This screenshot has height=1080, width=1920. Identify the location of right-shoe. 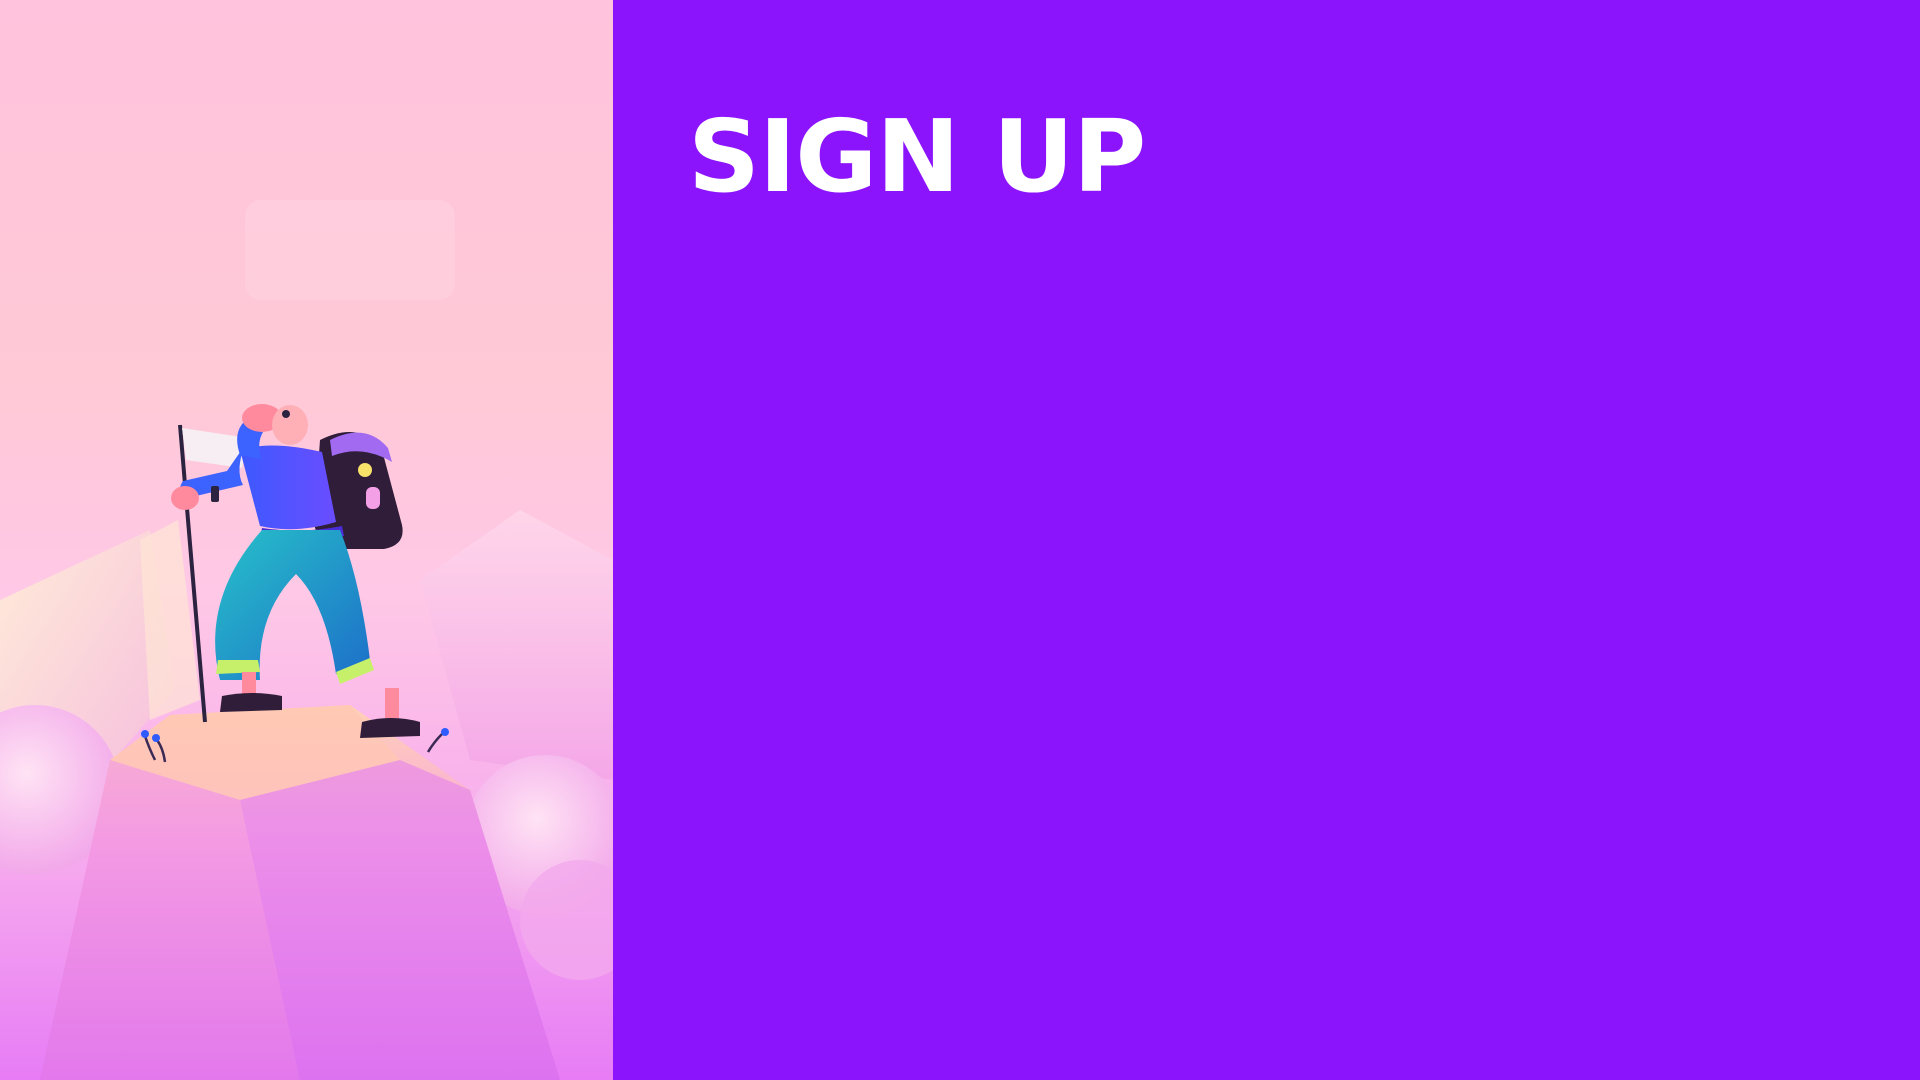
(390, 728).